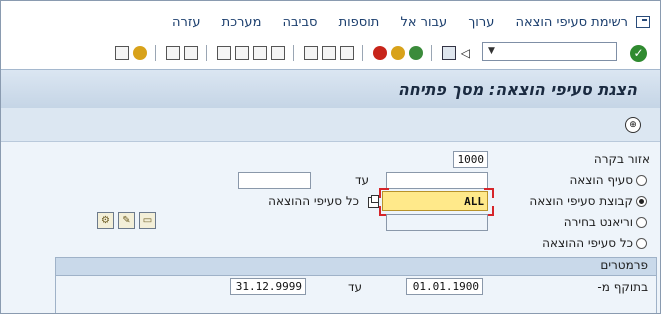  Describe the element at coordinates (641, 243) in the screenshot. I see `all-cost-elements-radio` at that location.